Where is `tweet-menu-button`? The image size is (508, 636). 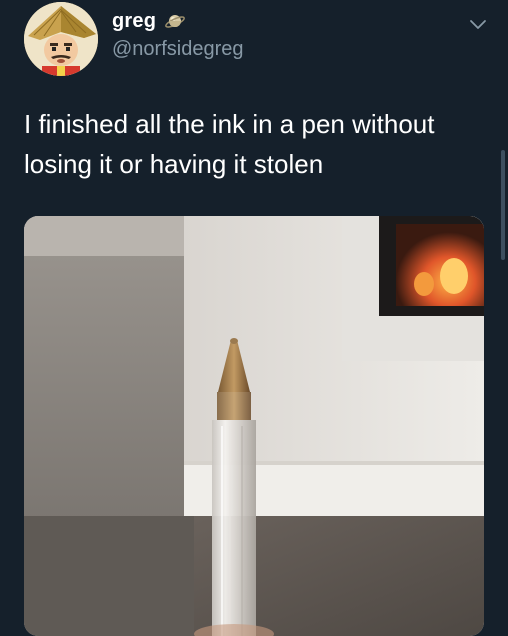 tweet-menu-button is located at coordinates (478, 24).